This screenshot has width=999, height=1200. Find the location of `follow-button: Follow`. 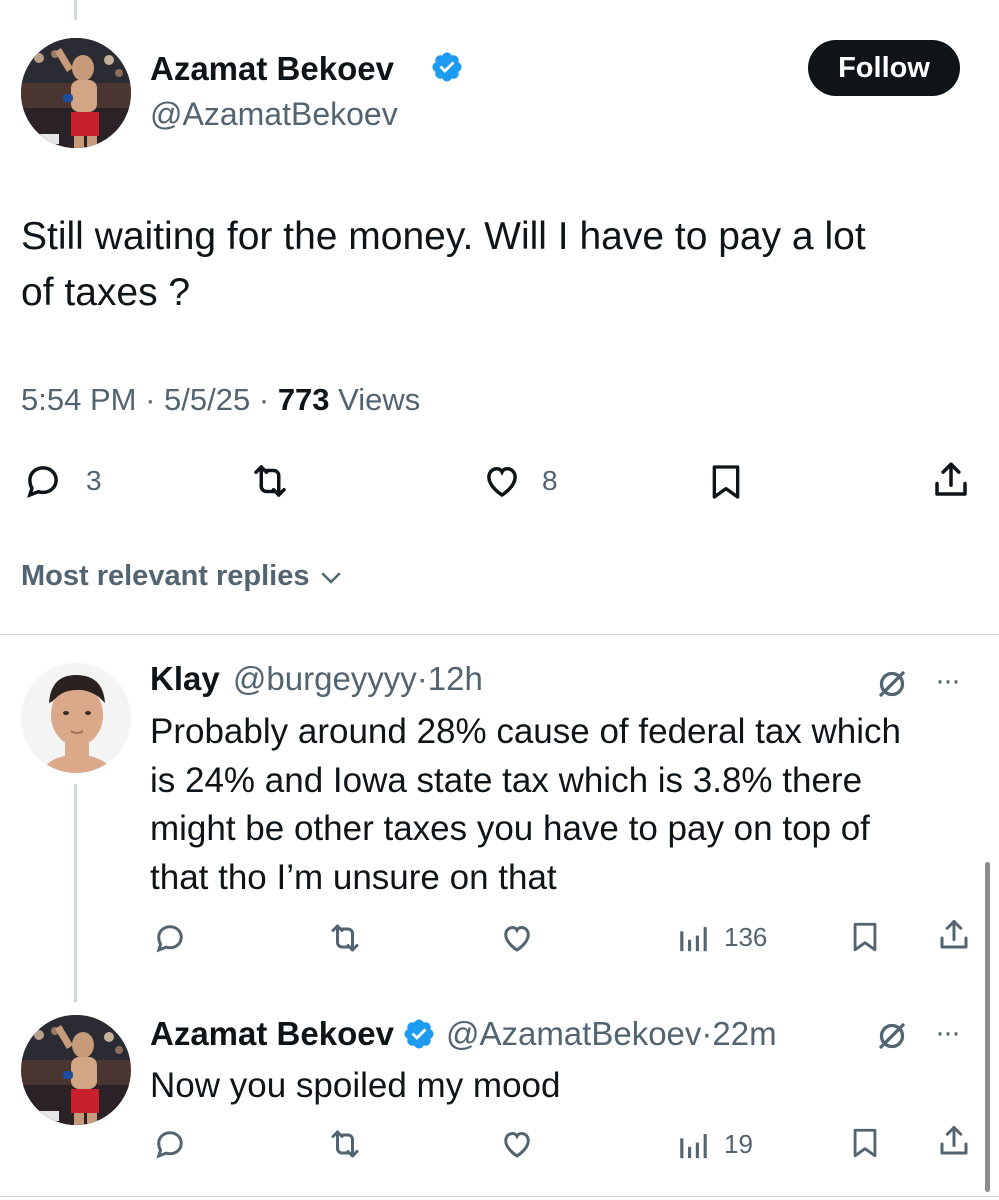

follow-button: Follow is located at coordinates (884, 68).